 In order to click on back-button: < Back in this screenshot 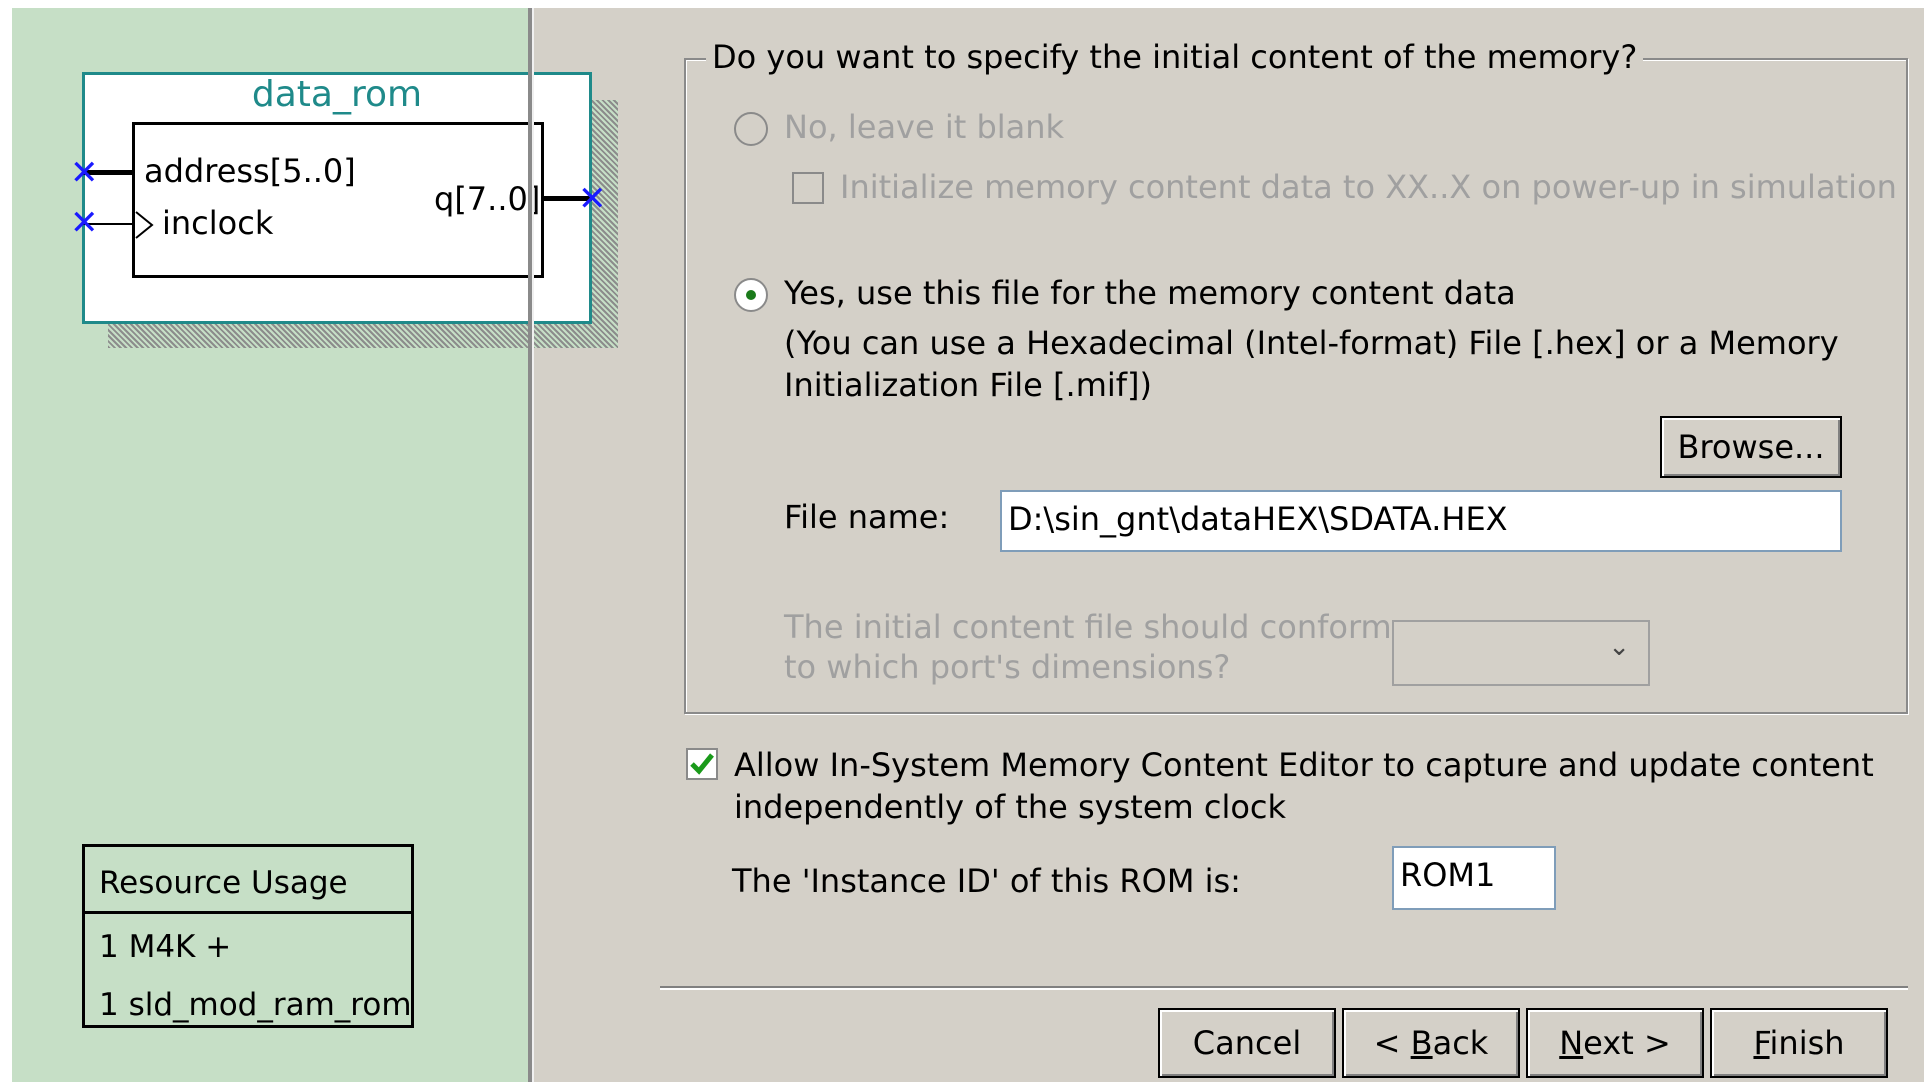, I will do `click(1431, 1043)`.